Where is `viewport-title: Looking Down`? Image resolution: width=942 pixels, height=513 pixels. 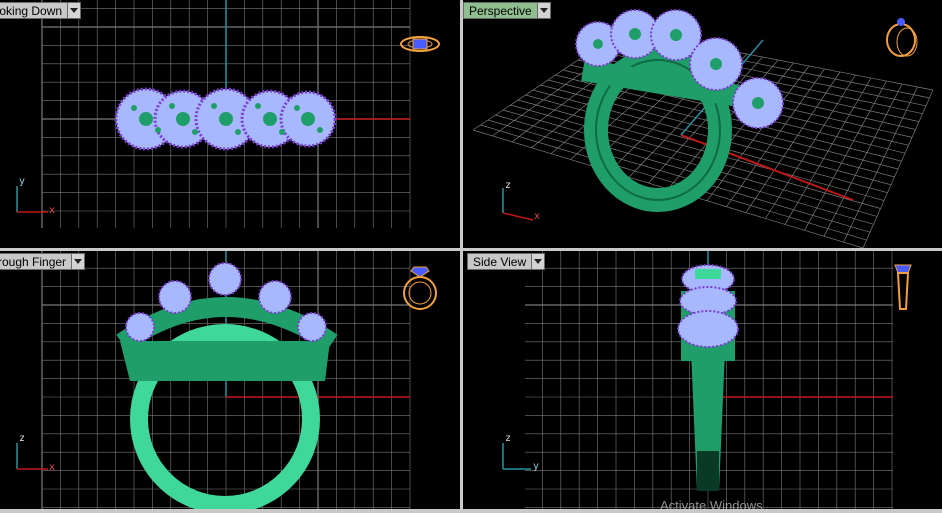
viewport-title: Looking Down is located at coordinates (34, 10).